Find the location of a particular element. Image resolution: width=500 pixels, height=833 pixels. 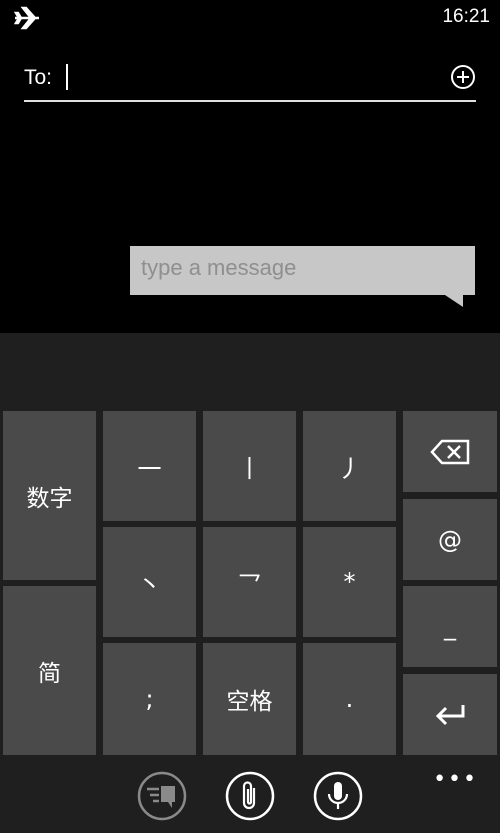

at-key: @ is located at coordinates (450, 539).